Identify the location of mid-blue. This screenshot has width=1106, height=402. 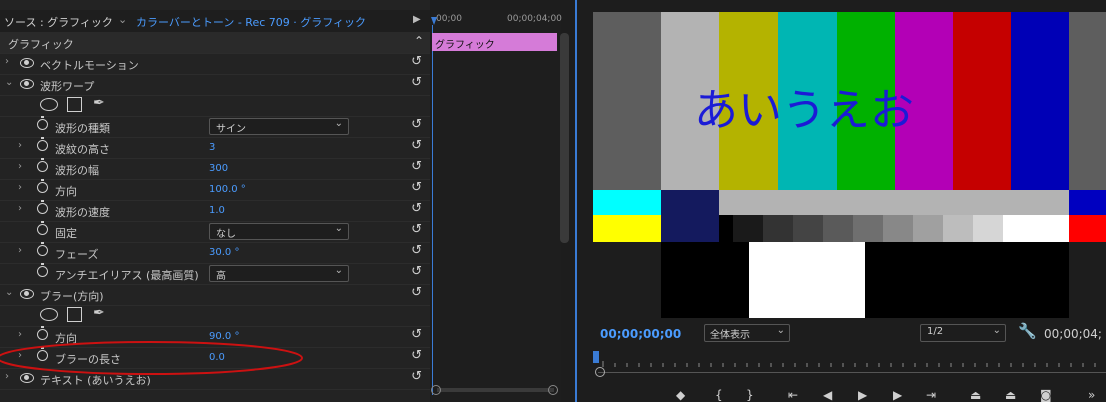
(1087, 202).